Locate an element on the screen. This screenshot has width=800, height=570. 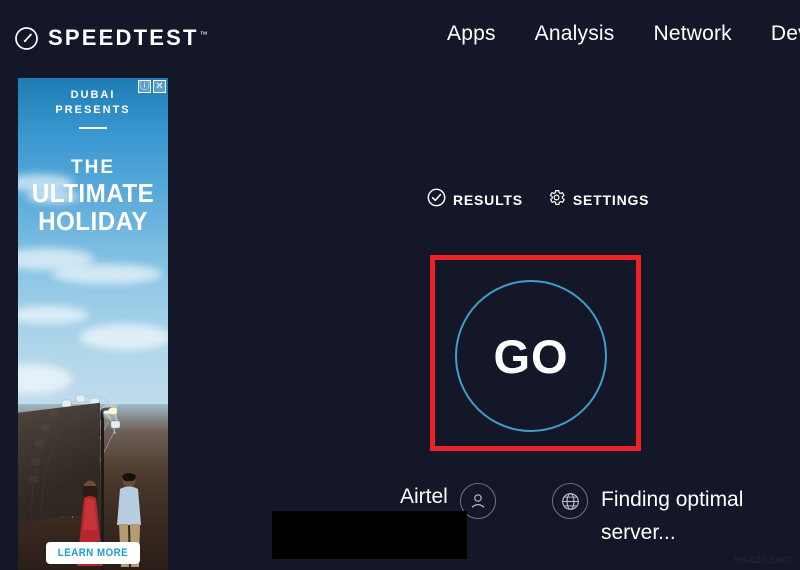
ad-divider is located at coordinates (93, 128).